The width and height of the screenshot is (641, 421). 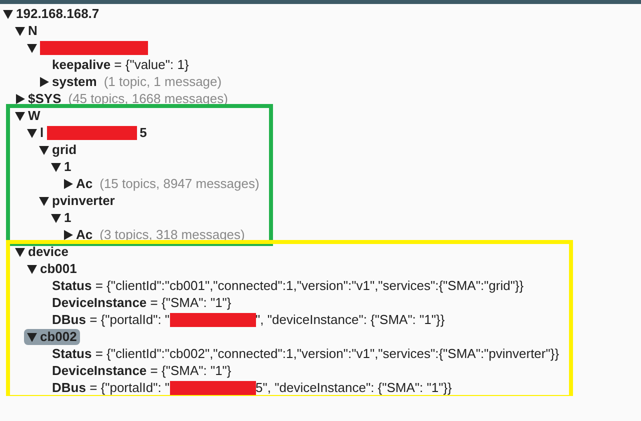 What do you see at coordinates (350, 319) in the screenshot?
I see `topic-value-tail: ", "deviceInstance": {"SMA": "1"}}` at bounding box center [350, 319].